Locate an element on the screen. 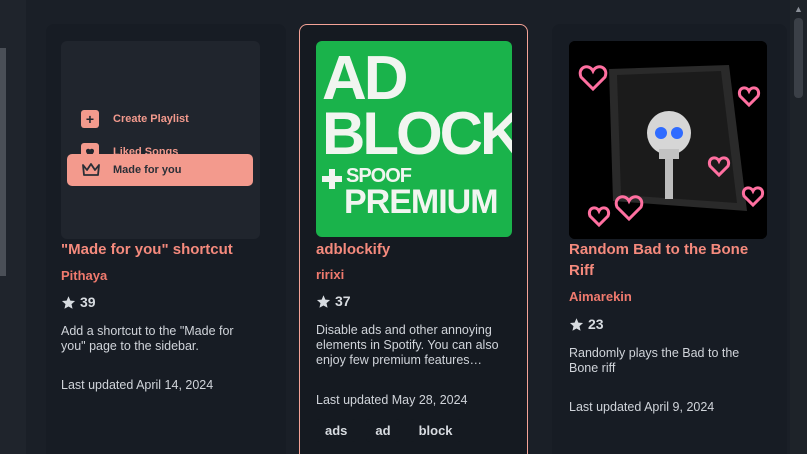 The image size is (807, 454). scroll-up-icon: ▲ is located at coordinates (798, 9).